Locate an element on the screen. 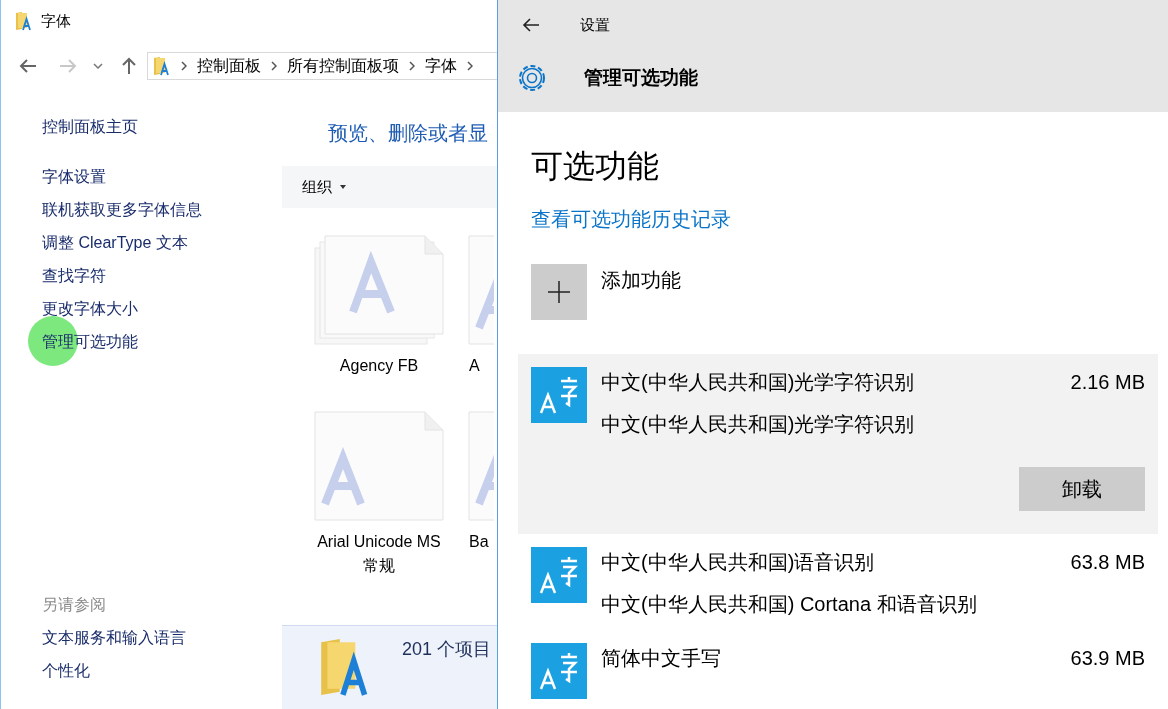  item-count: 201 个项目 is located at coordinates (447, 649).